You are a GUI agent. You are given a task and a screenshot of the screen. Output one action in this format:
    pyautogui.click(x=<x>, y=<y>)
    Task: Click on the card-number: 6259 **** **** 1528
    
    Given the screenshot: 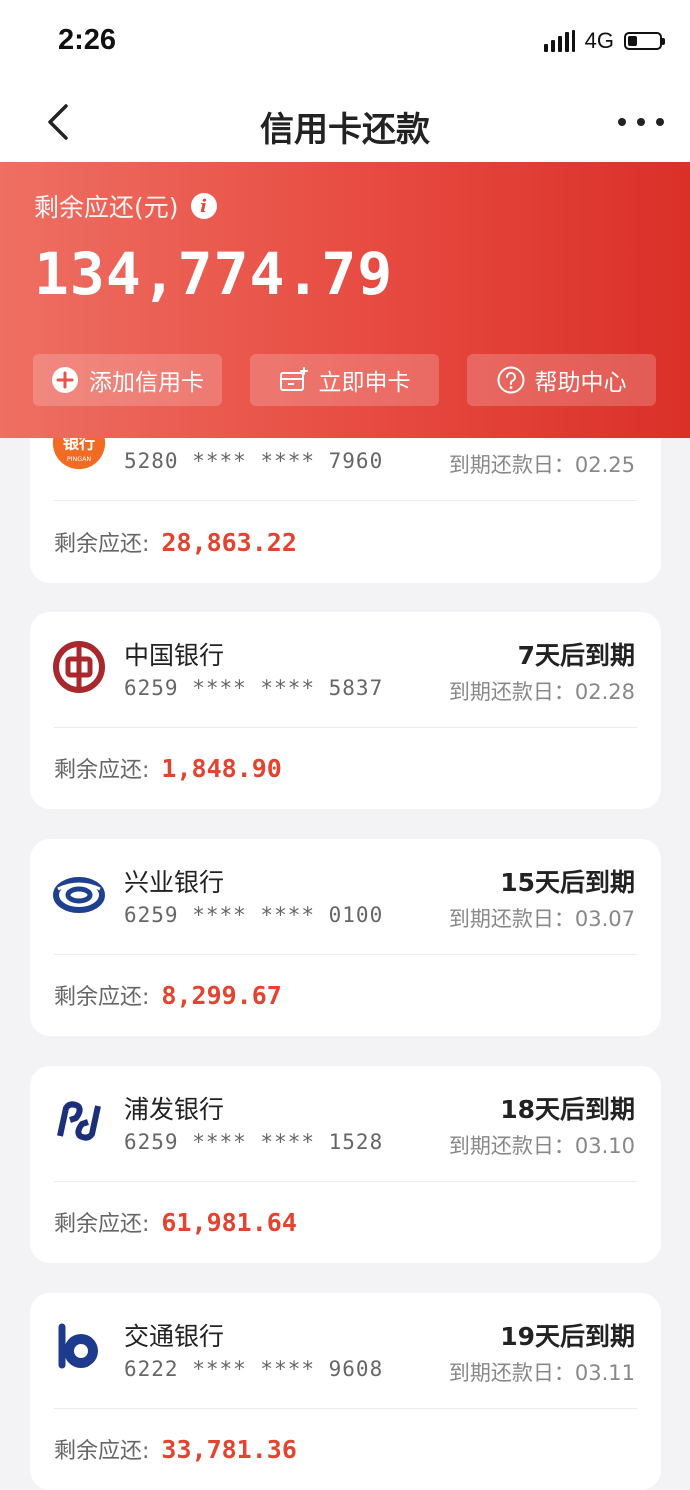 What is the action you would take?
    pyautogui.click(x=254, y=1142)
    